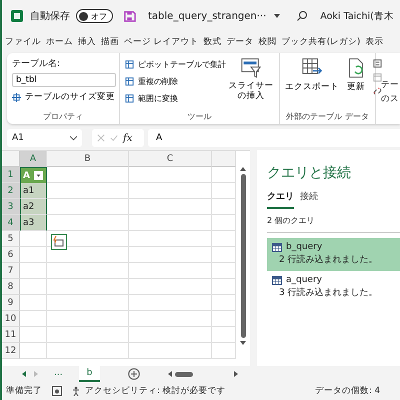 This screenshot has width=400, height=400. Describe the element at coordinates (57, 391) in the screenshot. I see `macro-record-icon` at that location.